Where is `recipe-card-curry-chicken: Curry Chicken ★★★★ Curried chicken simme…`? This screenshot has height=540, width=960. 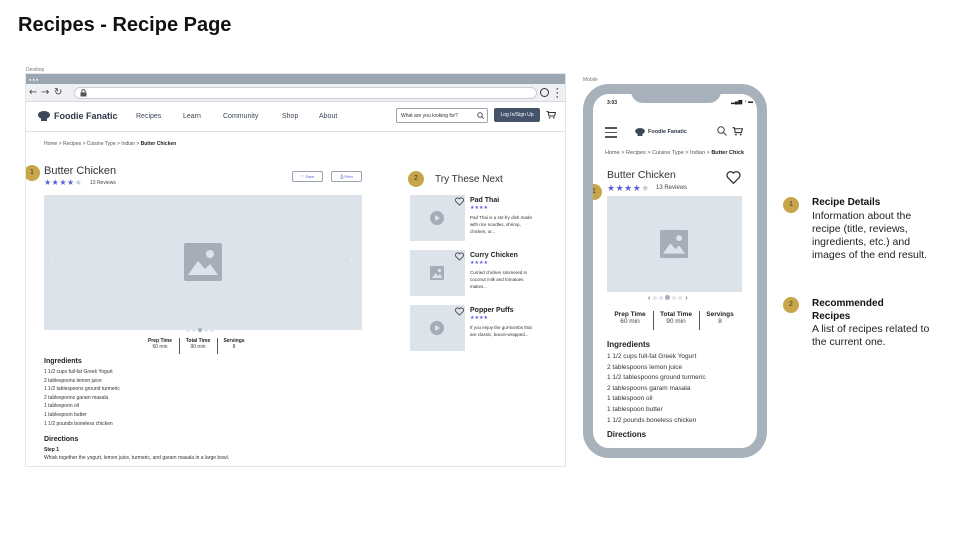 recipe-card-curry-chicken: Curry Chicken ★★★★ Curried chicken simme… is located at coordinates (480, 273).